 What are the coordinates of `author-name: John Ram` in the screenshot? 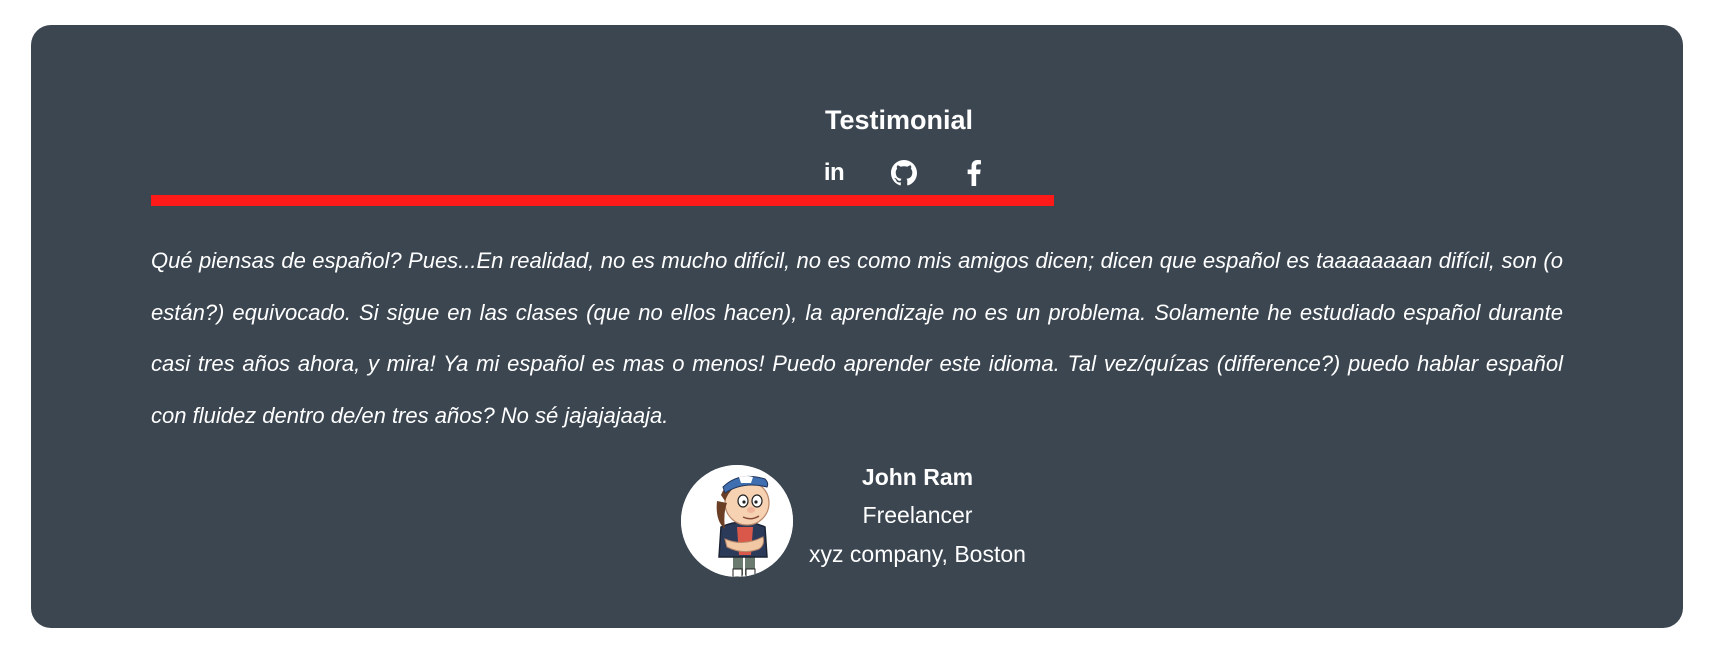 It's located at (917, 477).